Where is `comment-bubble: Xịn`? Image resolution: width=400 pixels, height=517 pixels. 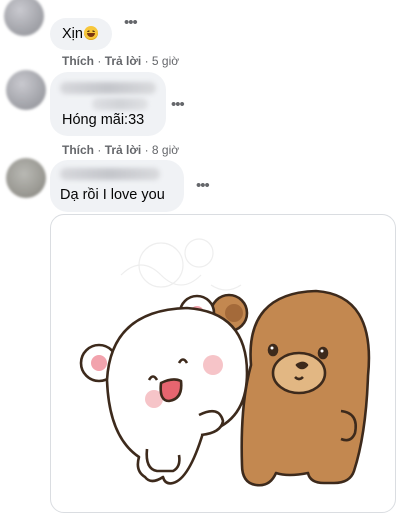
comment-bubble: Xịn is located at coordinates (81, 34).